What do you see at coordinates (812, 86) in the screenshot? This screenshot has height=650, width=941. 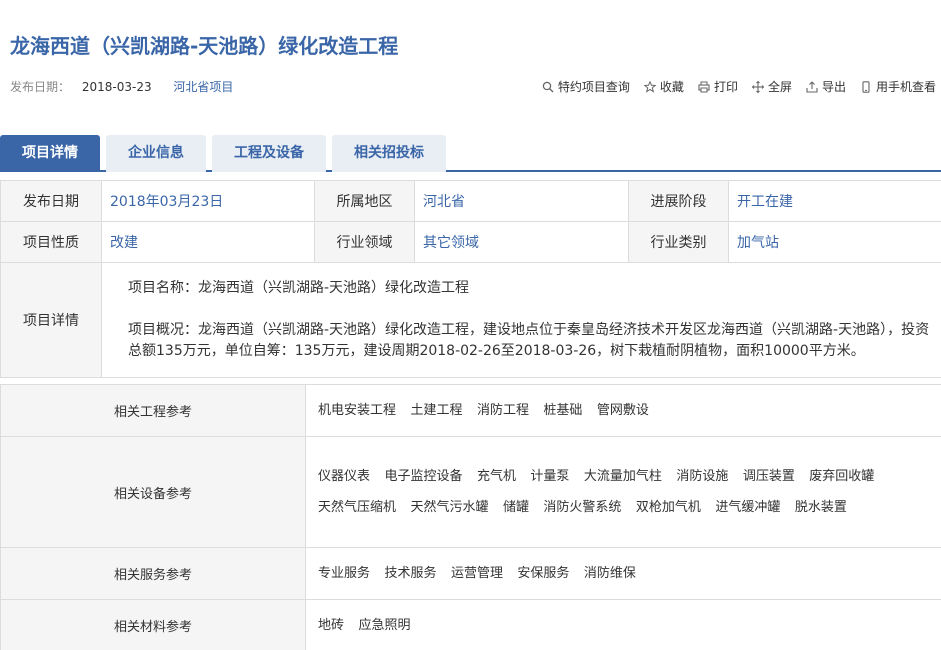 I see `export-icon` at bounding box center [812, 86].